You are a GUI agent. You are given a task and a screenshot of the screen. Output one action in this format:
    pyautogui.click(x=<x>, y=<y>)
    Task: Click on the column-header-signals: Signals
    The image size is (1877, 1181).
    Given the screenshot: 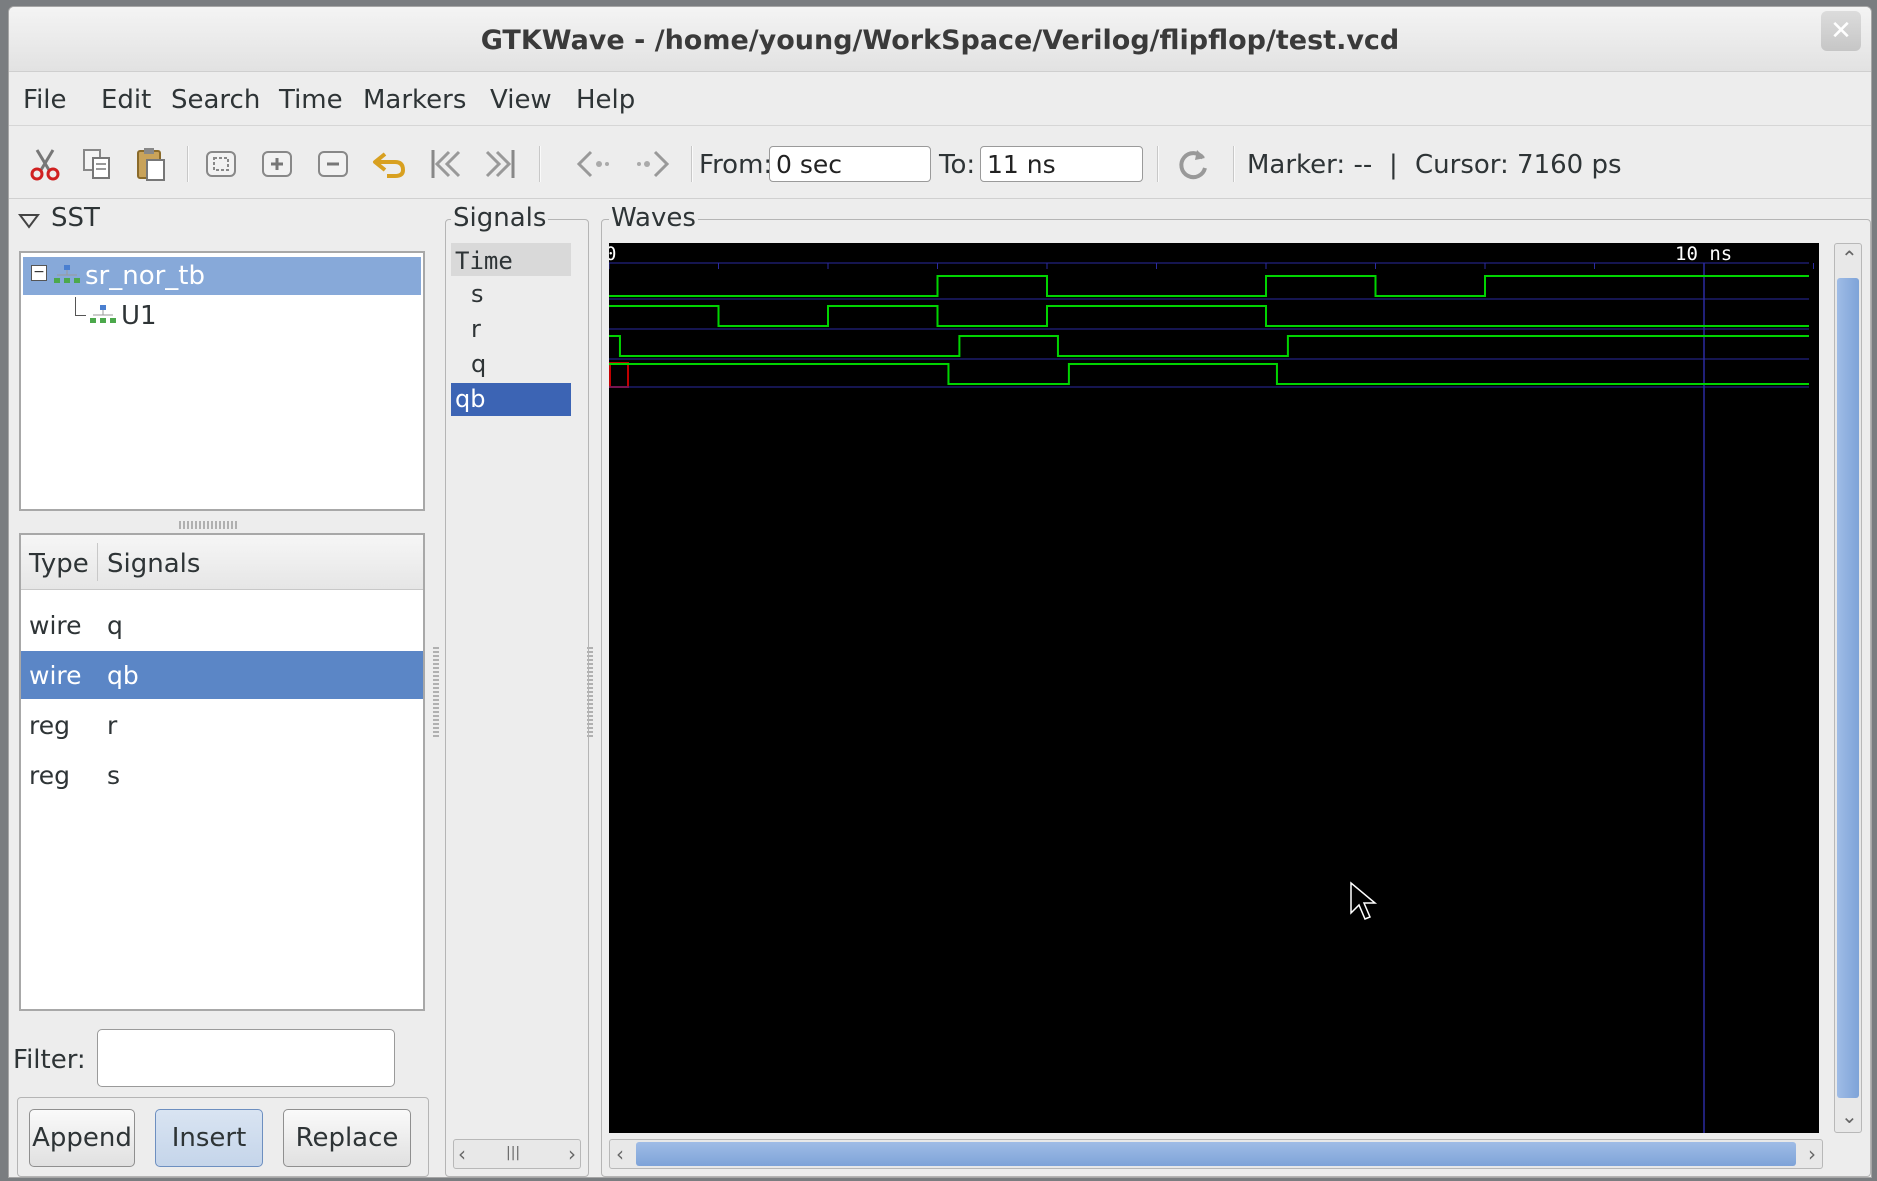 What is the action you would take?
    pyautogui.click(x=153, y=564)
    